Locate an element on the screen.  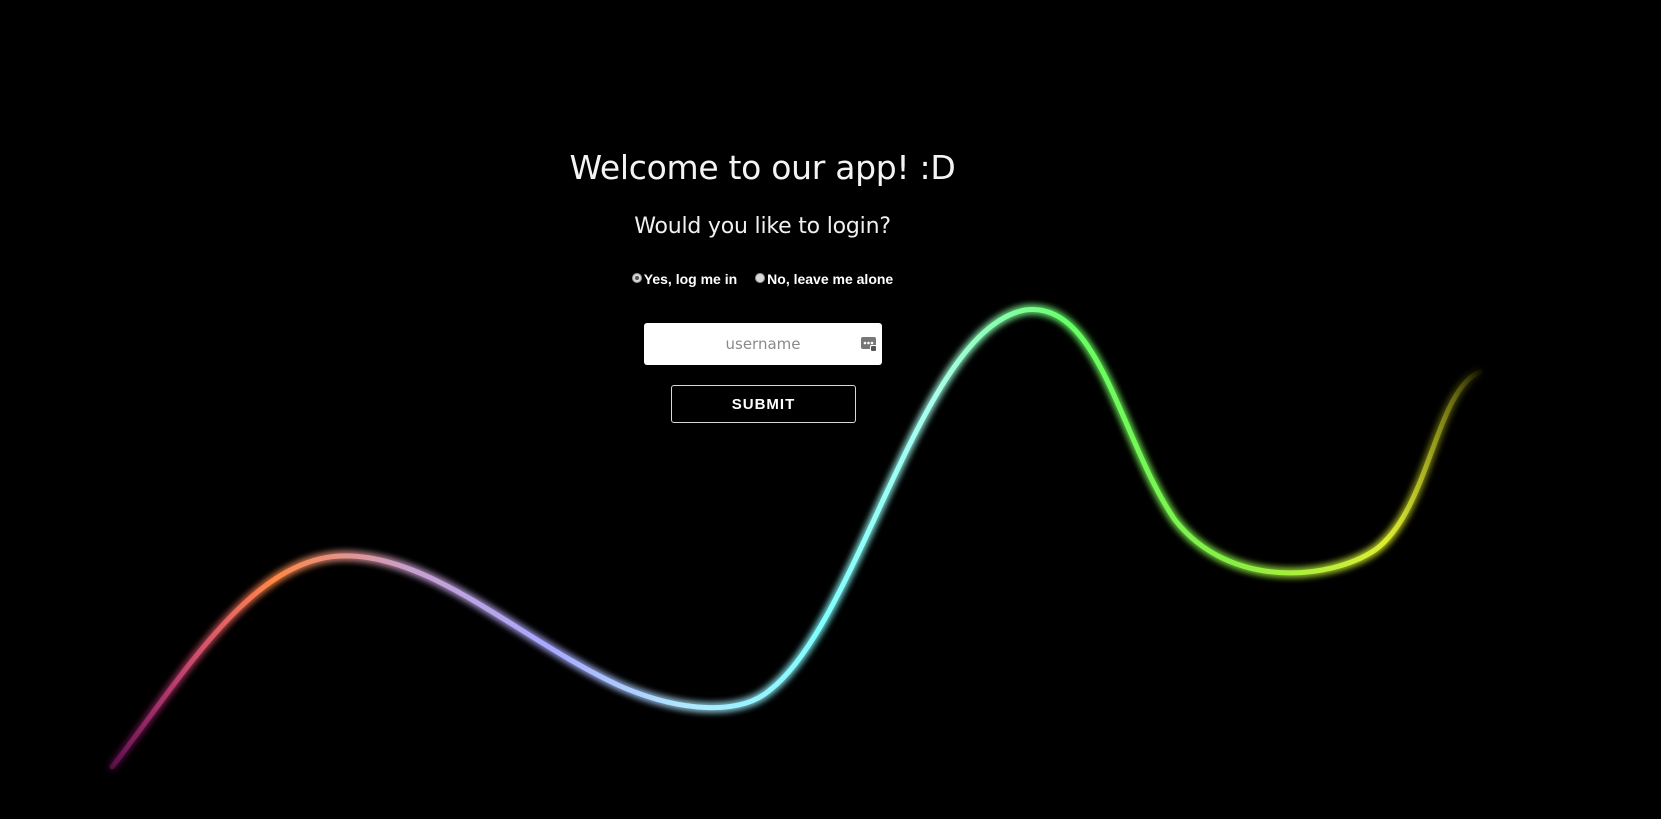
radio-no-label: No, leave me alone is located at coordinates (830, 279).